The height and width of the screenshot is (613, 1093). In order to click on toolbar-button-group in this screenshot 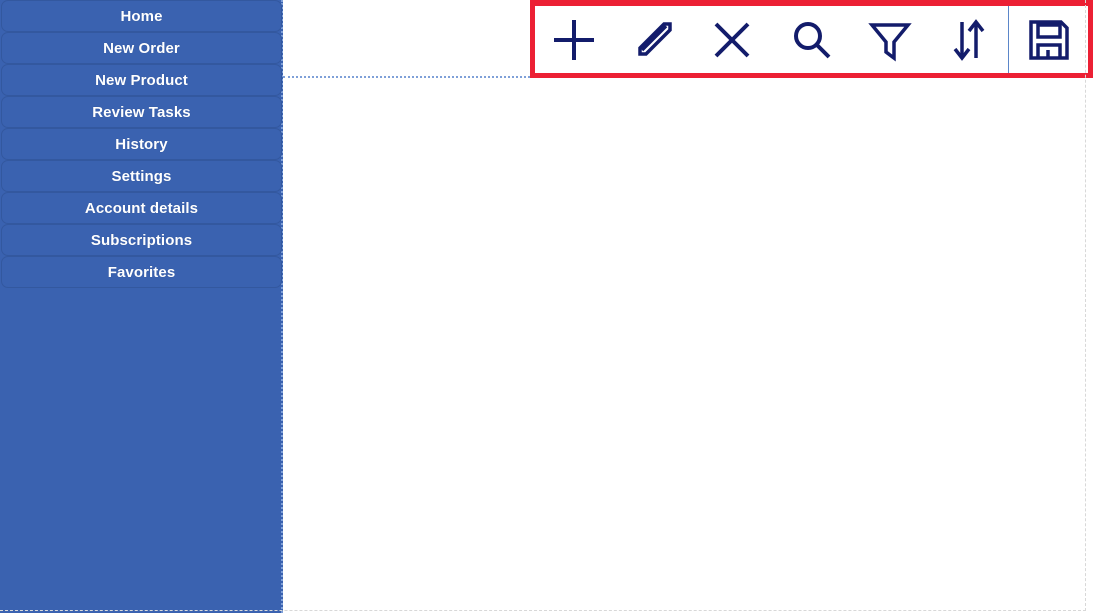, I will do `click(811, 39)`.